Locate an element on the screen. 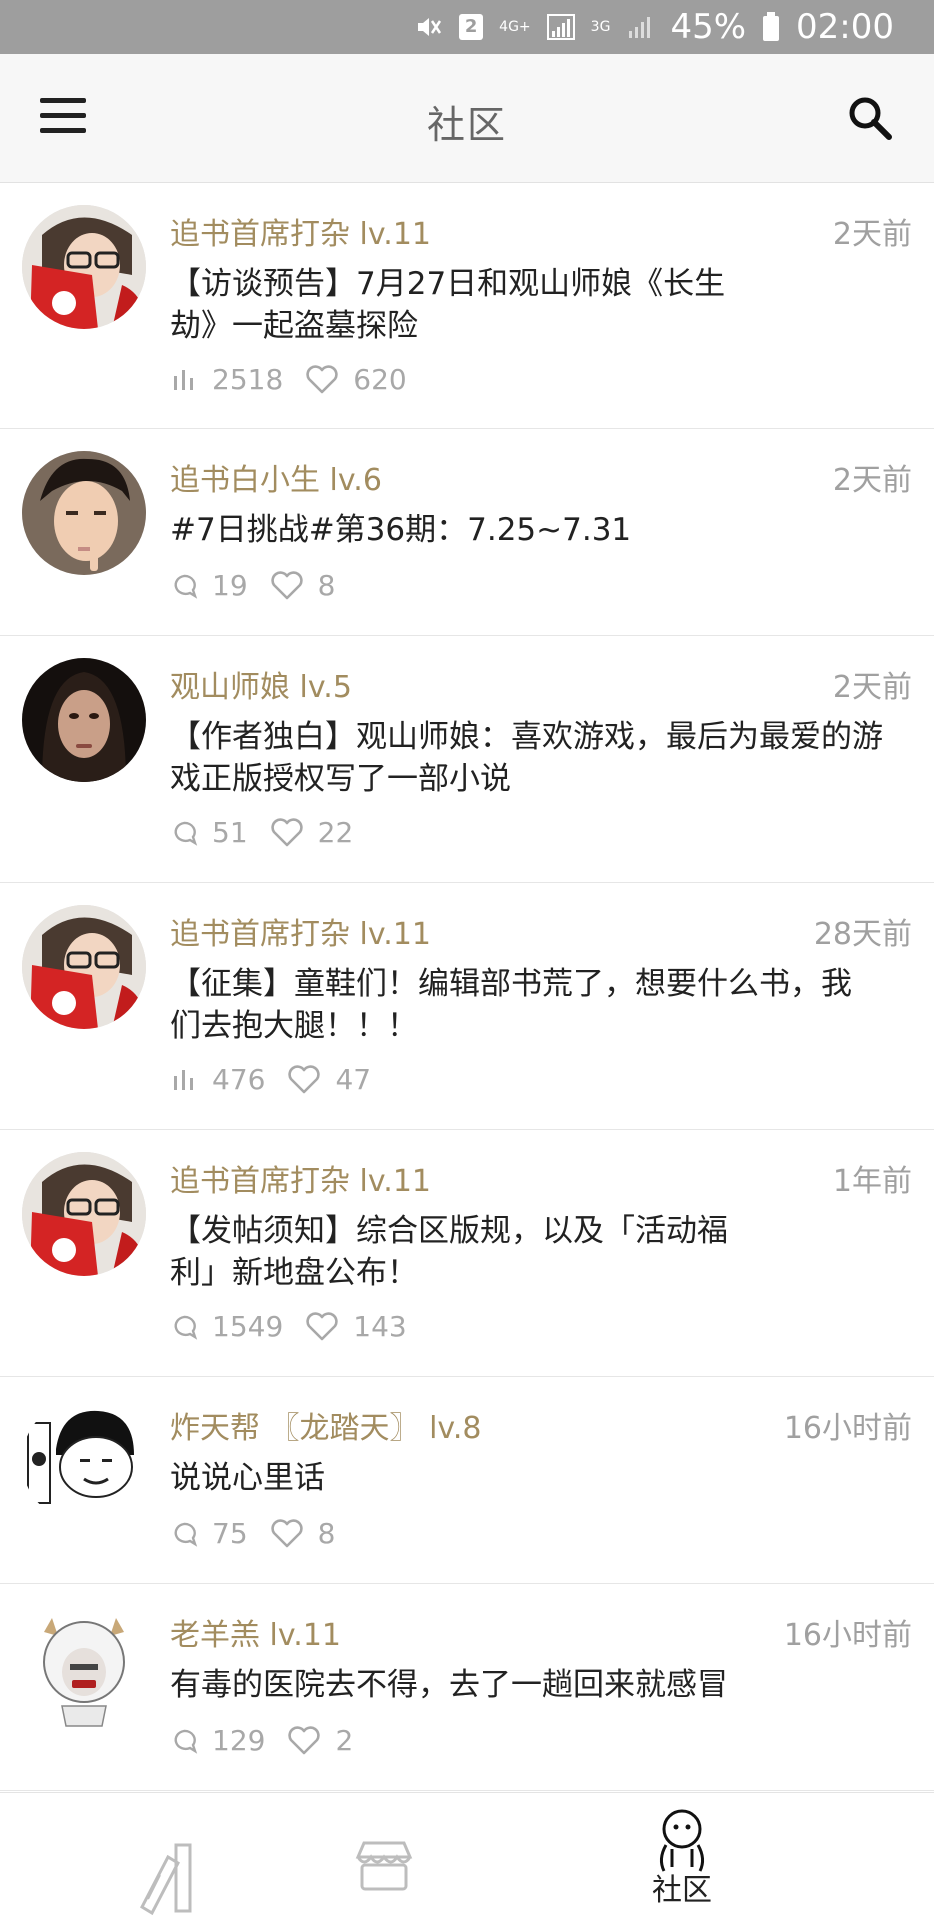  post-stats: 129 2 is located at coordinates (272, 1740).